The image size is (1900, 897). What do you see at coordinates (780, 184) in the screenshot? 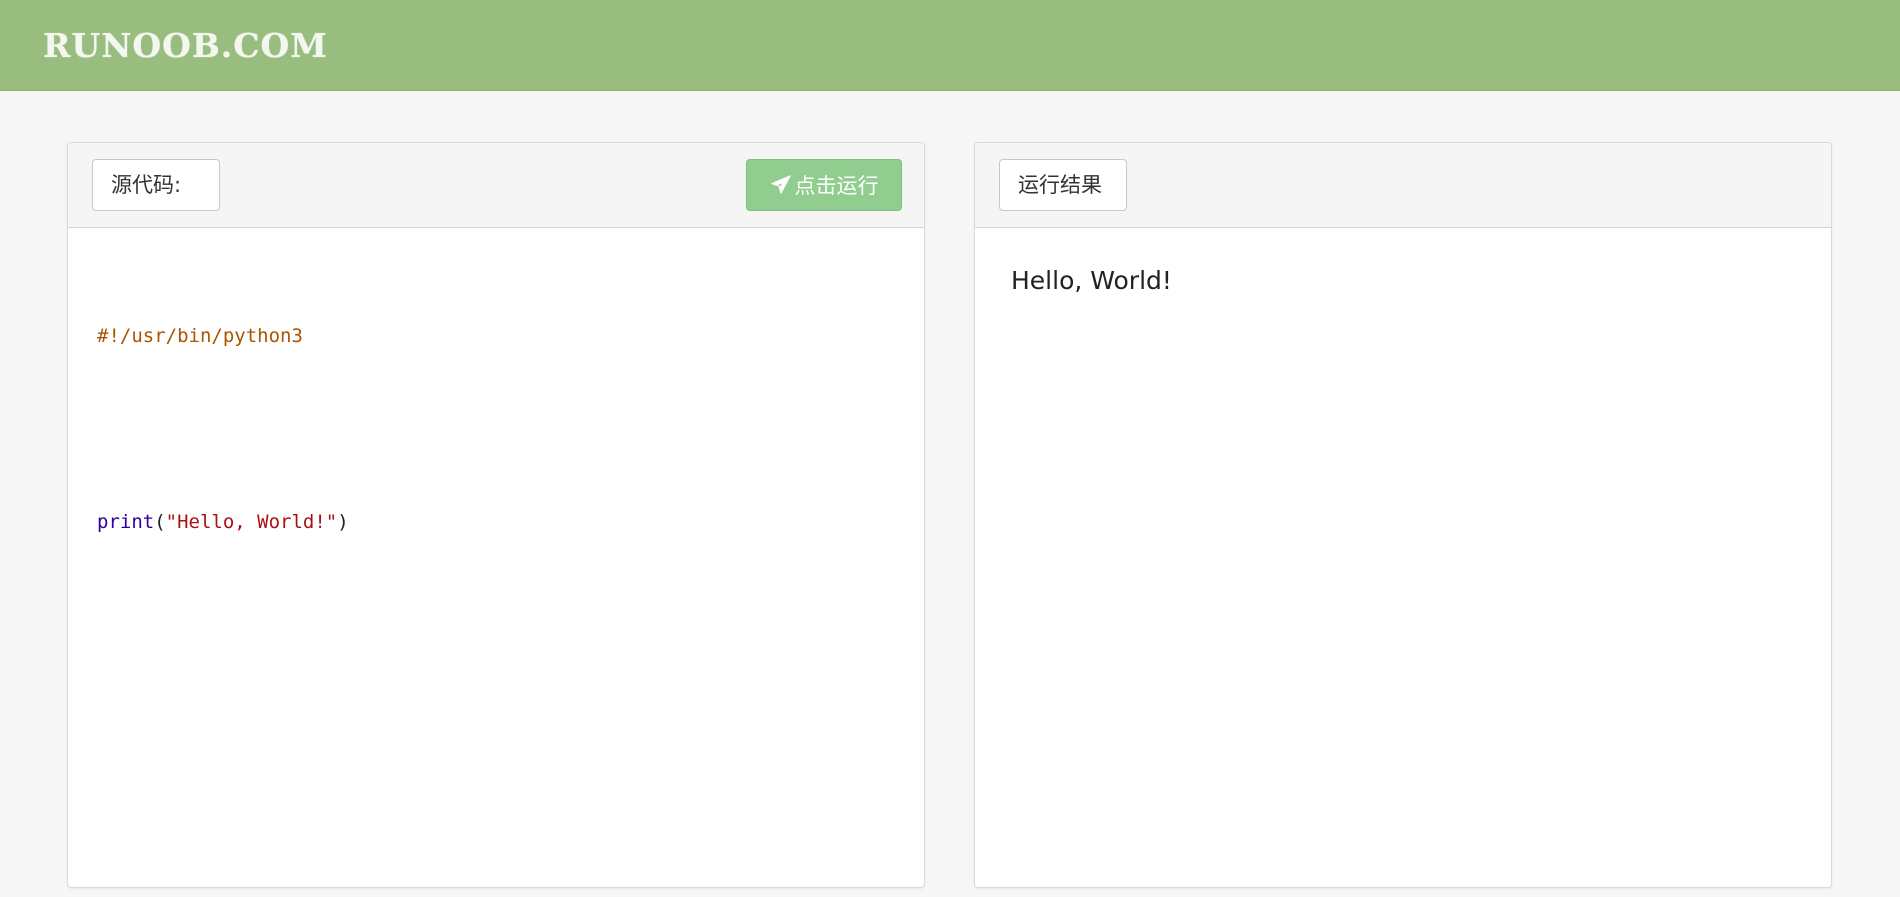
I see `paper-plane-icon` at bounding box center [780, 184].